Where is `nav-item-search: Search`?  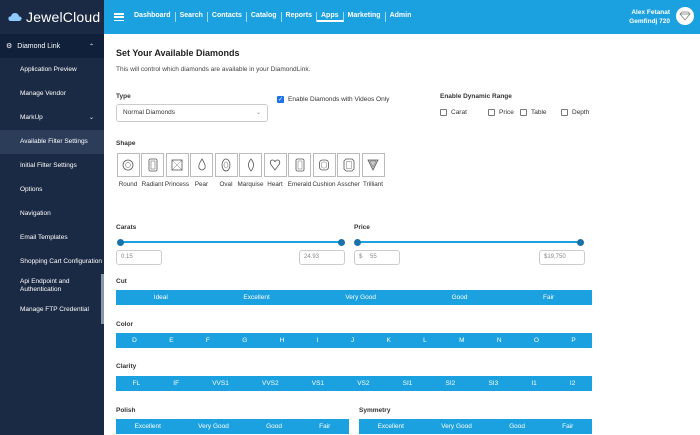
nav-item-search: Search is located at coordinates (192, 17).